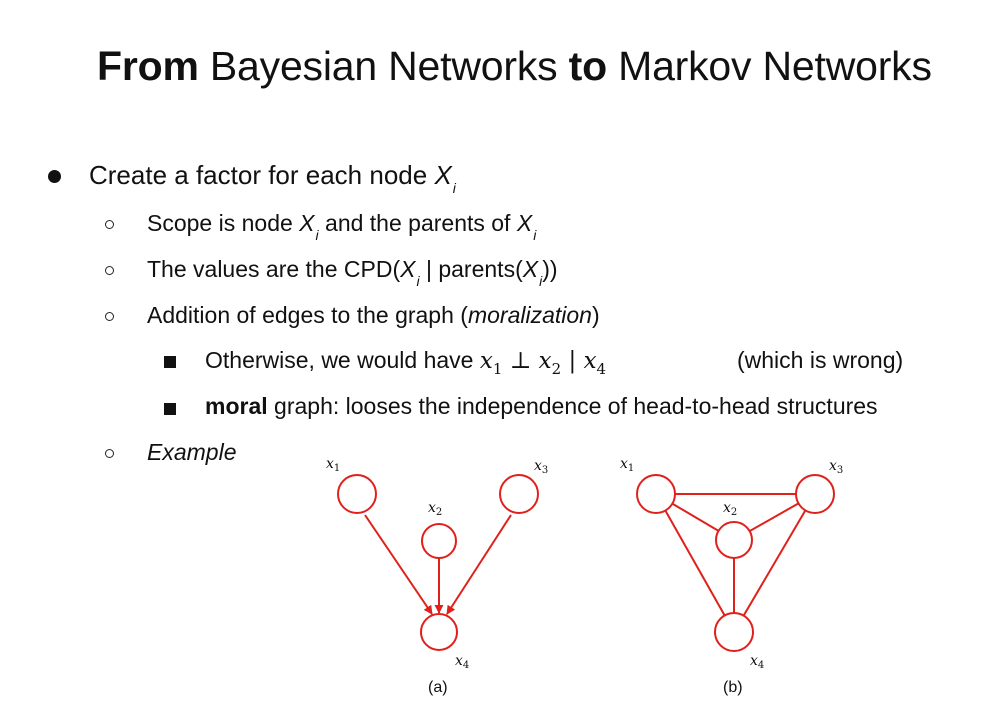 The width and height of the screenshot is (1005, 713). What do you see at coordinates (398, 564) in the screenshot?
I see `edge-x1-x4` at bounding box center [398, 564].